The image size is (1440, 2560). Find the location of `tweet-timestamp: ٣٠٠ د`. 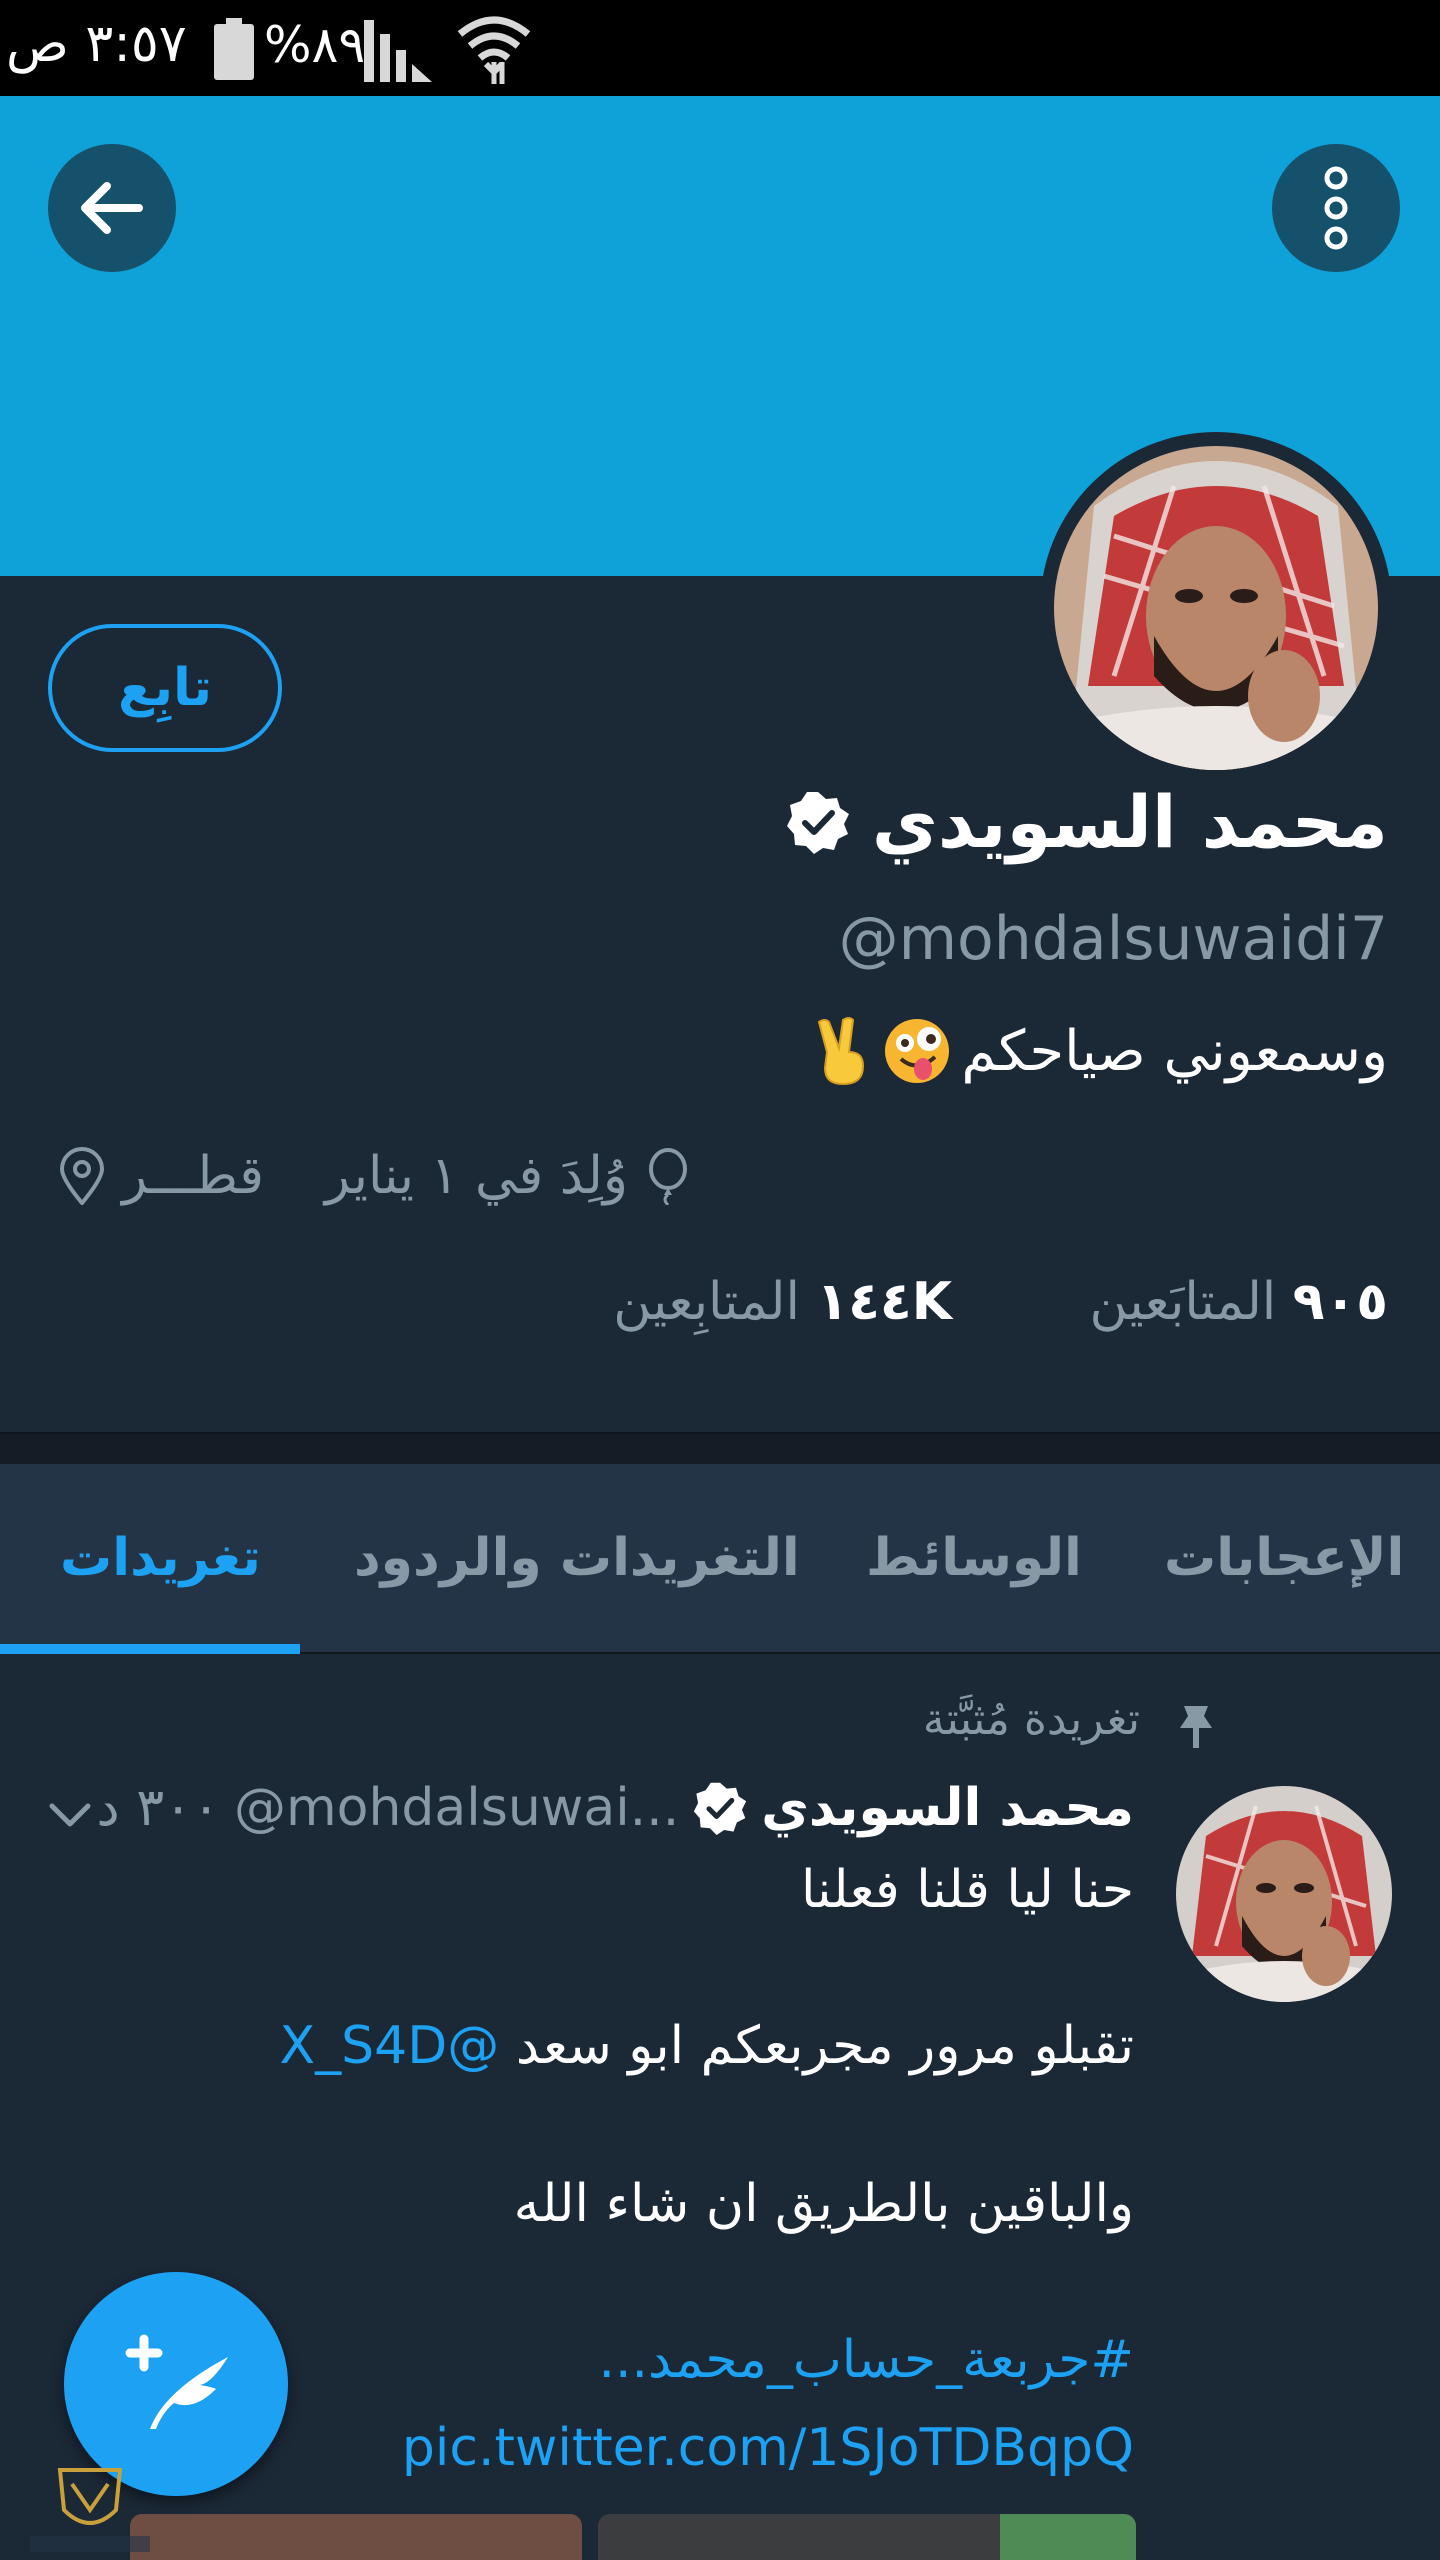

tweet-timestamp: ٣٠٠ د is located at coordinates (158, 1808).